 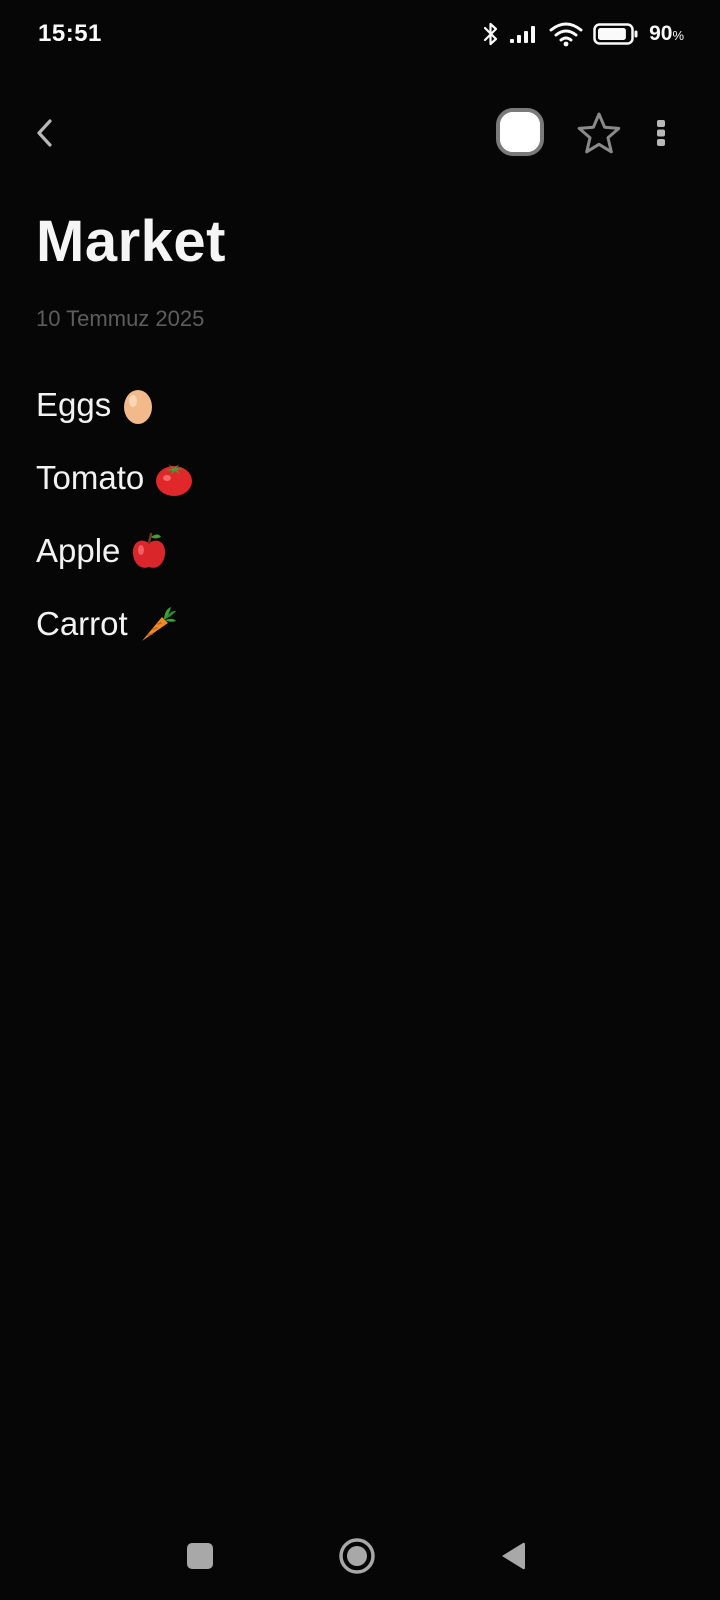 I want to click on note-title: Market, so click(x=131, y=241).